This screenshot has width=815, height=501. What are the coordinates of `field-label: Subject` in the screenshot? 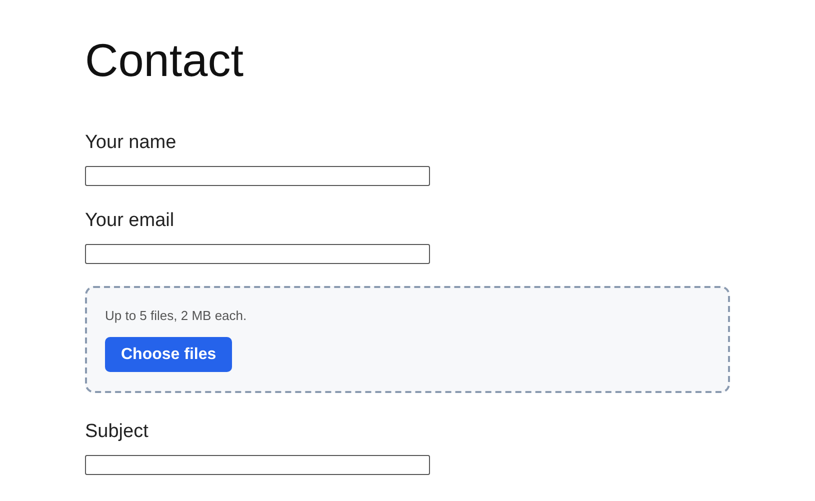 It's located at (116, 432).